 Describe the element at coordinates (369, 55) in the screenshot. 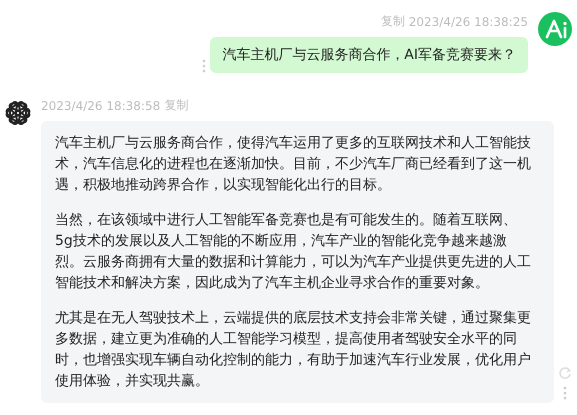

I see `message-bubble: 汽车主机厂与云服务商合作，AI军备竞赛要来？` at that location.